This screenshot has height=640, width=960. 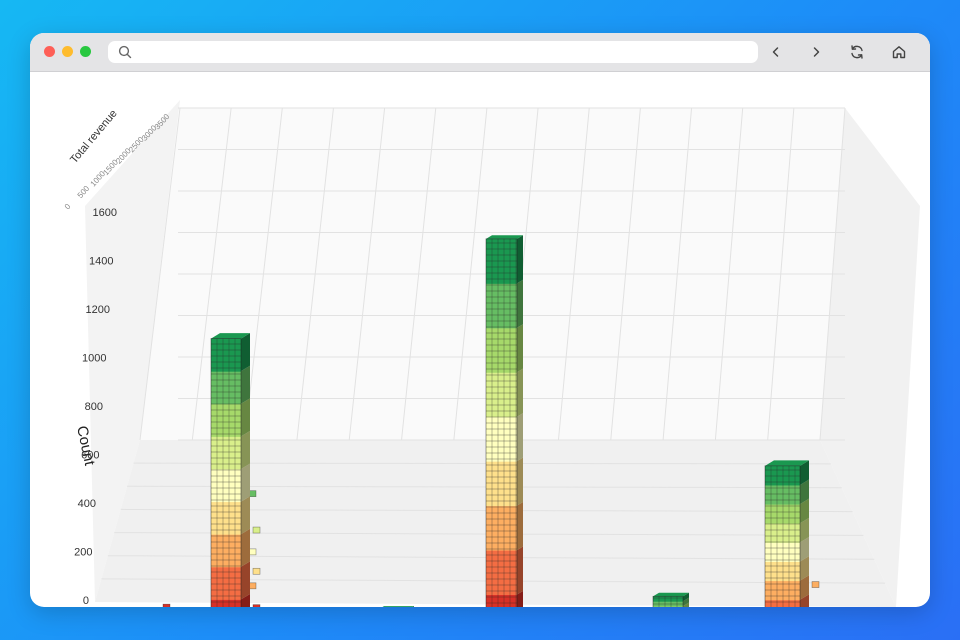 I want to click on y-tick-label: 1400, so click(x=101, y=262).